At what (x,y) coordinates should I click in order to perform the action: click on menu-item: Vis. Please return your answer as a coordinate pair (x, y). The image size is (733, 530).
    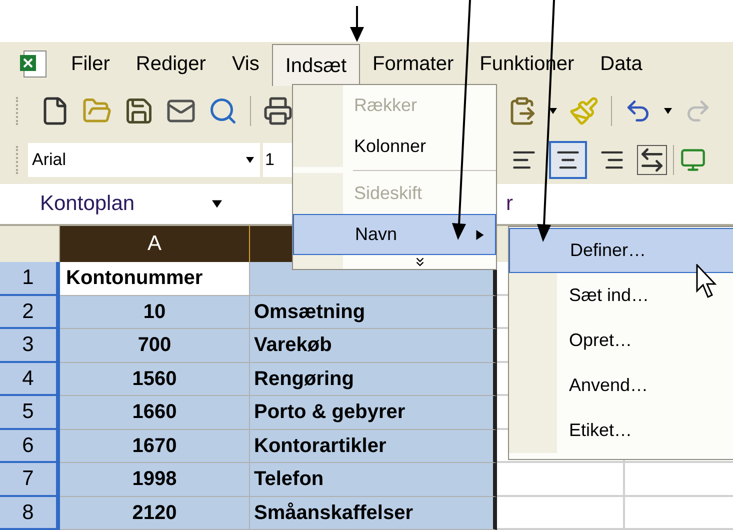
    Looking at the image, I should click on (245, 64).